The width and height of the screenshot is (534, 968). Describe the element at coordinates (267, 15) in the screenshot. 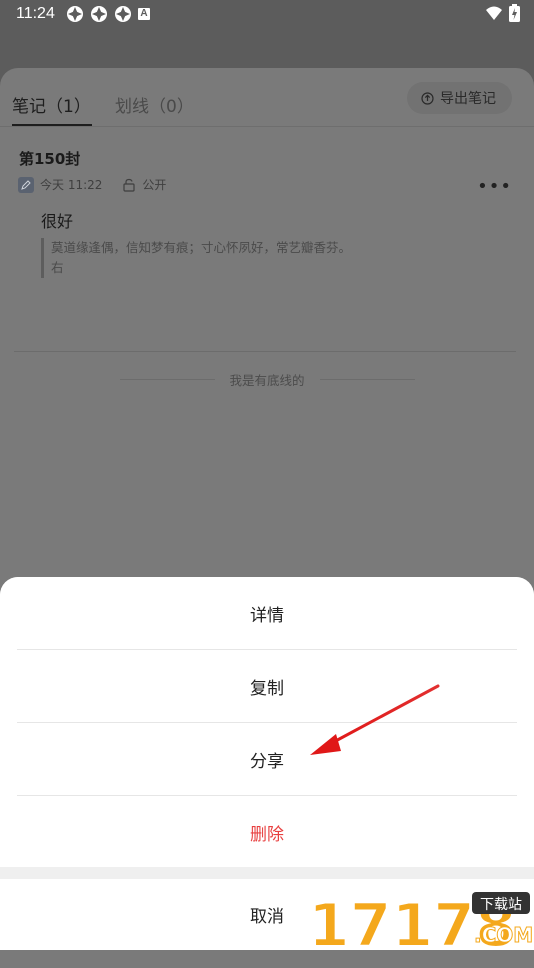

I see `status-bar: 11:24 A` at that location.